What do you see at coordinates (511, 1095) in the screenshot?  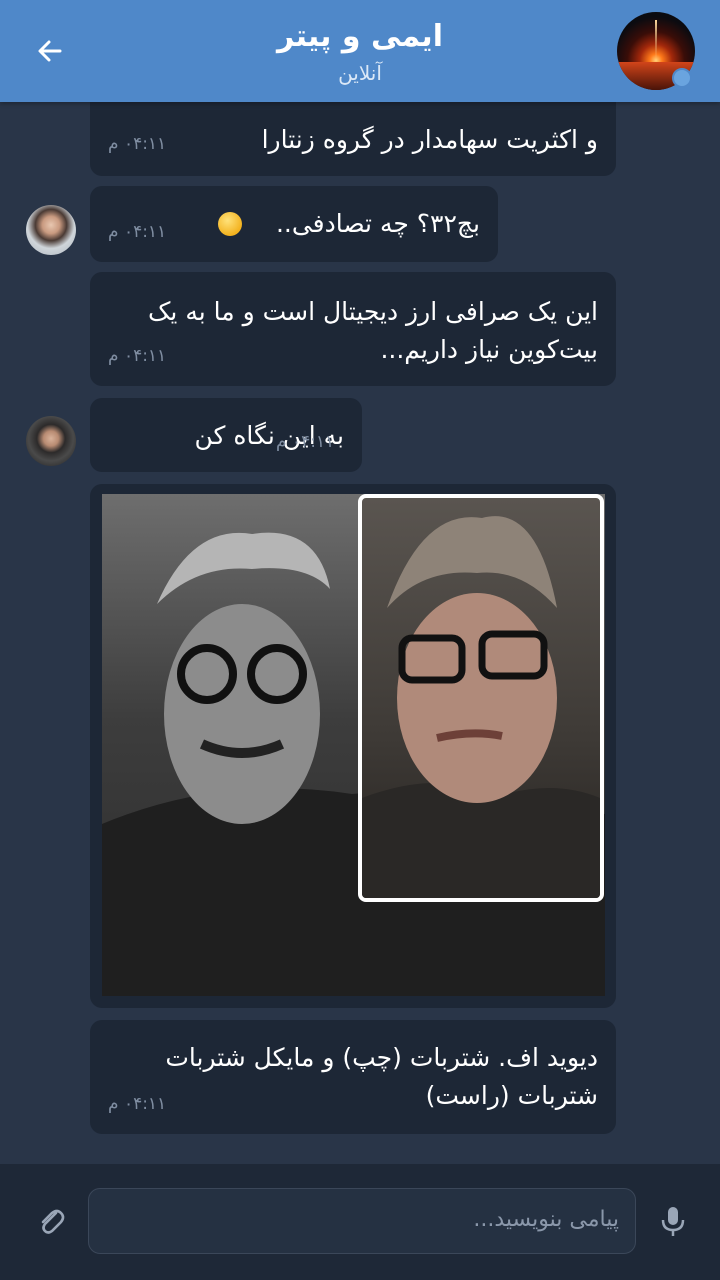 I see `message-text-line: شتربات (راست)` at bounding box center [511, 1095].